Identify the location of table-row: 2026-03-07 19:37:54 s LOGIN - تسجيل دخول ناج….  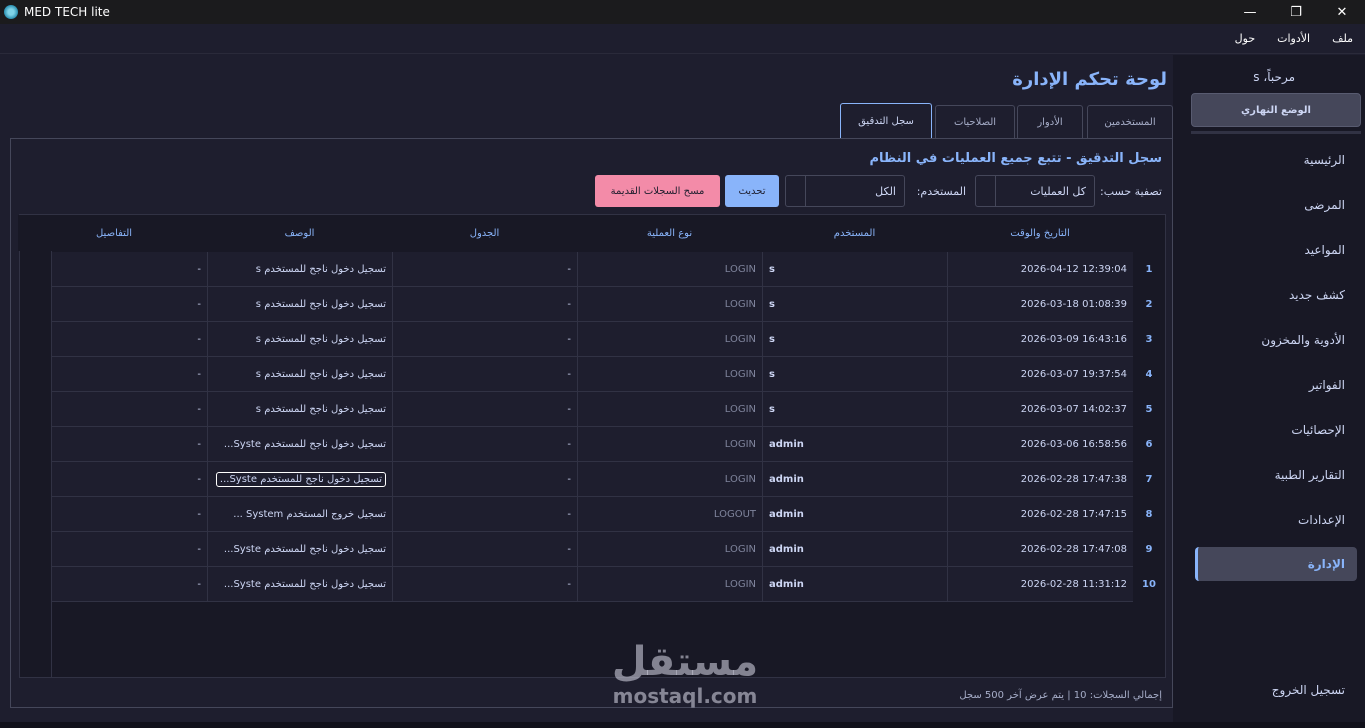
(576, 374).